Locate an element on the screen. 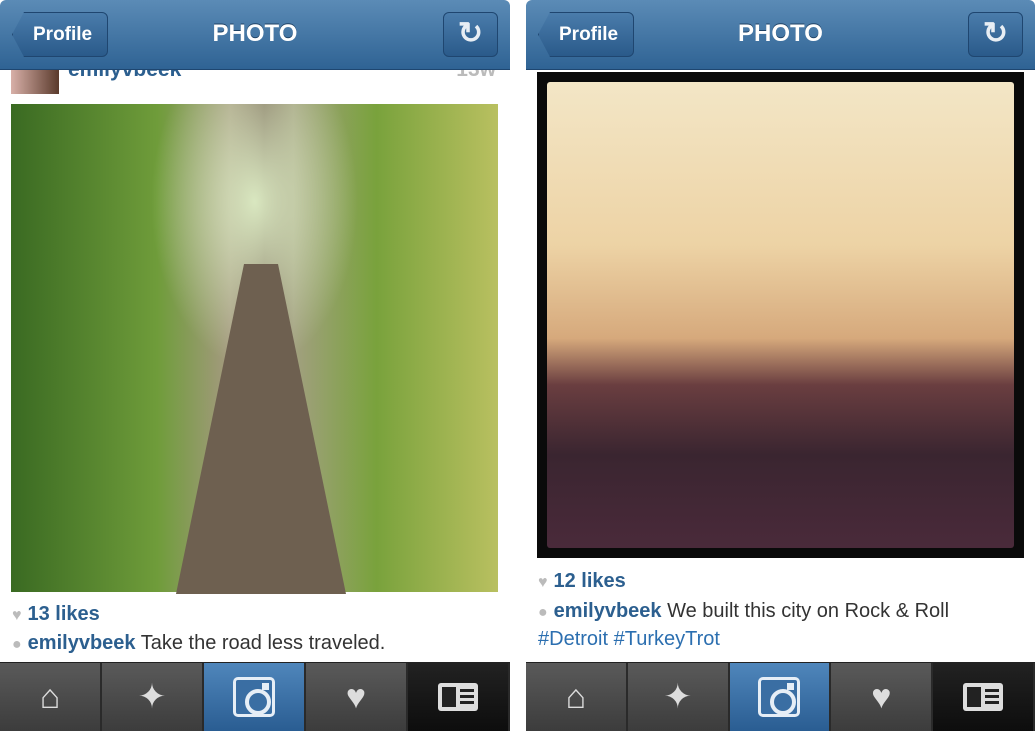 This screenshot has width=1035, height=731. likes-count: 12 likes is located at coordinates (590, 581).